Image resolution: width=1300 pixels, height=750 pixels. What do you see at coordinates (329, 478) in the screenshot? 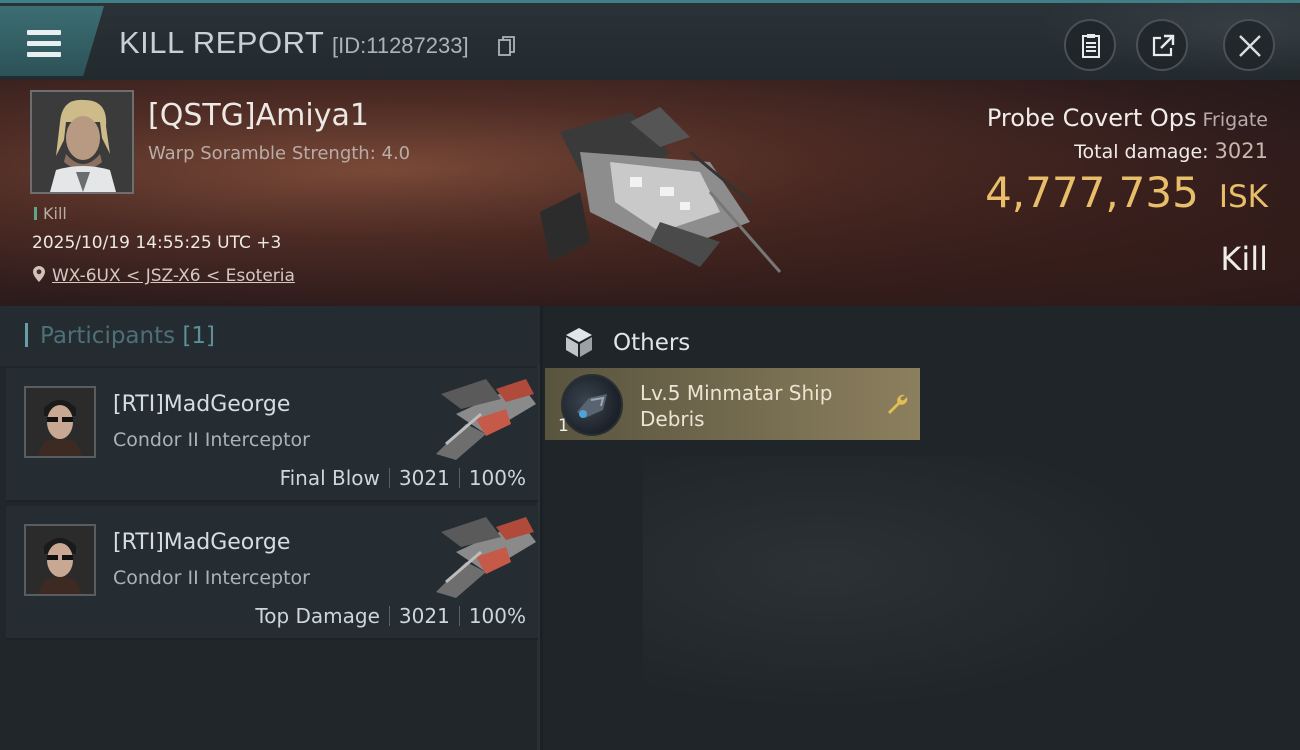
I see `participant-role: Final Blow` at bounding box center [329, 478].